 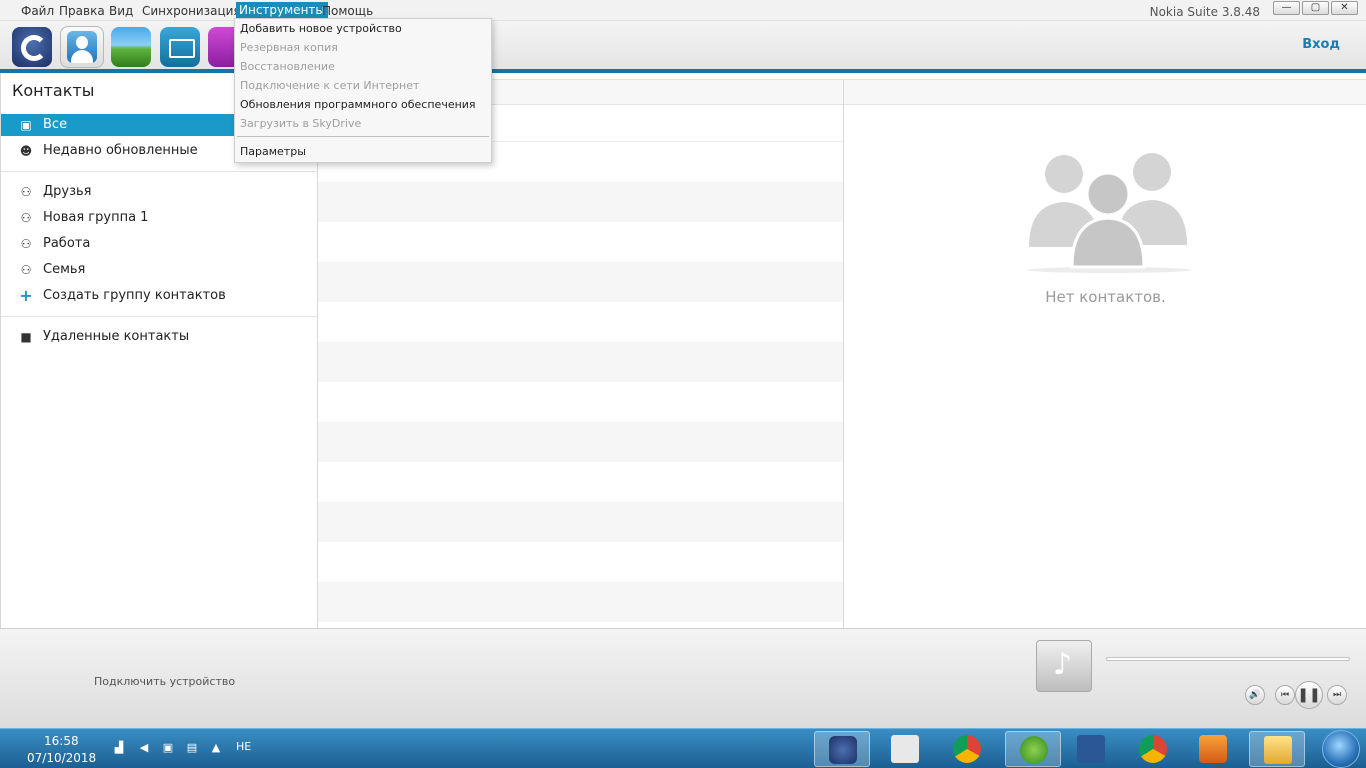 What do you see at coordinates (287, 66) in the screenshot?
I see `menu-item-restore: Восстановление` at bounding box center [287, 66].